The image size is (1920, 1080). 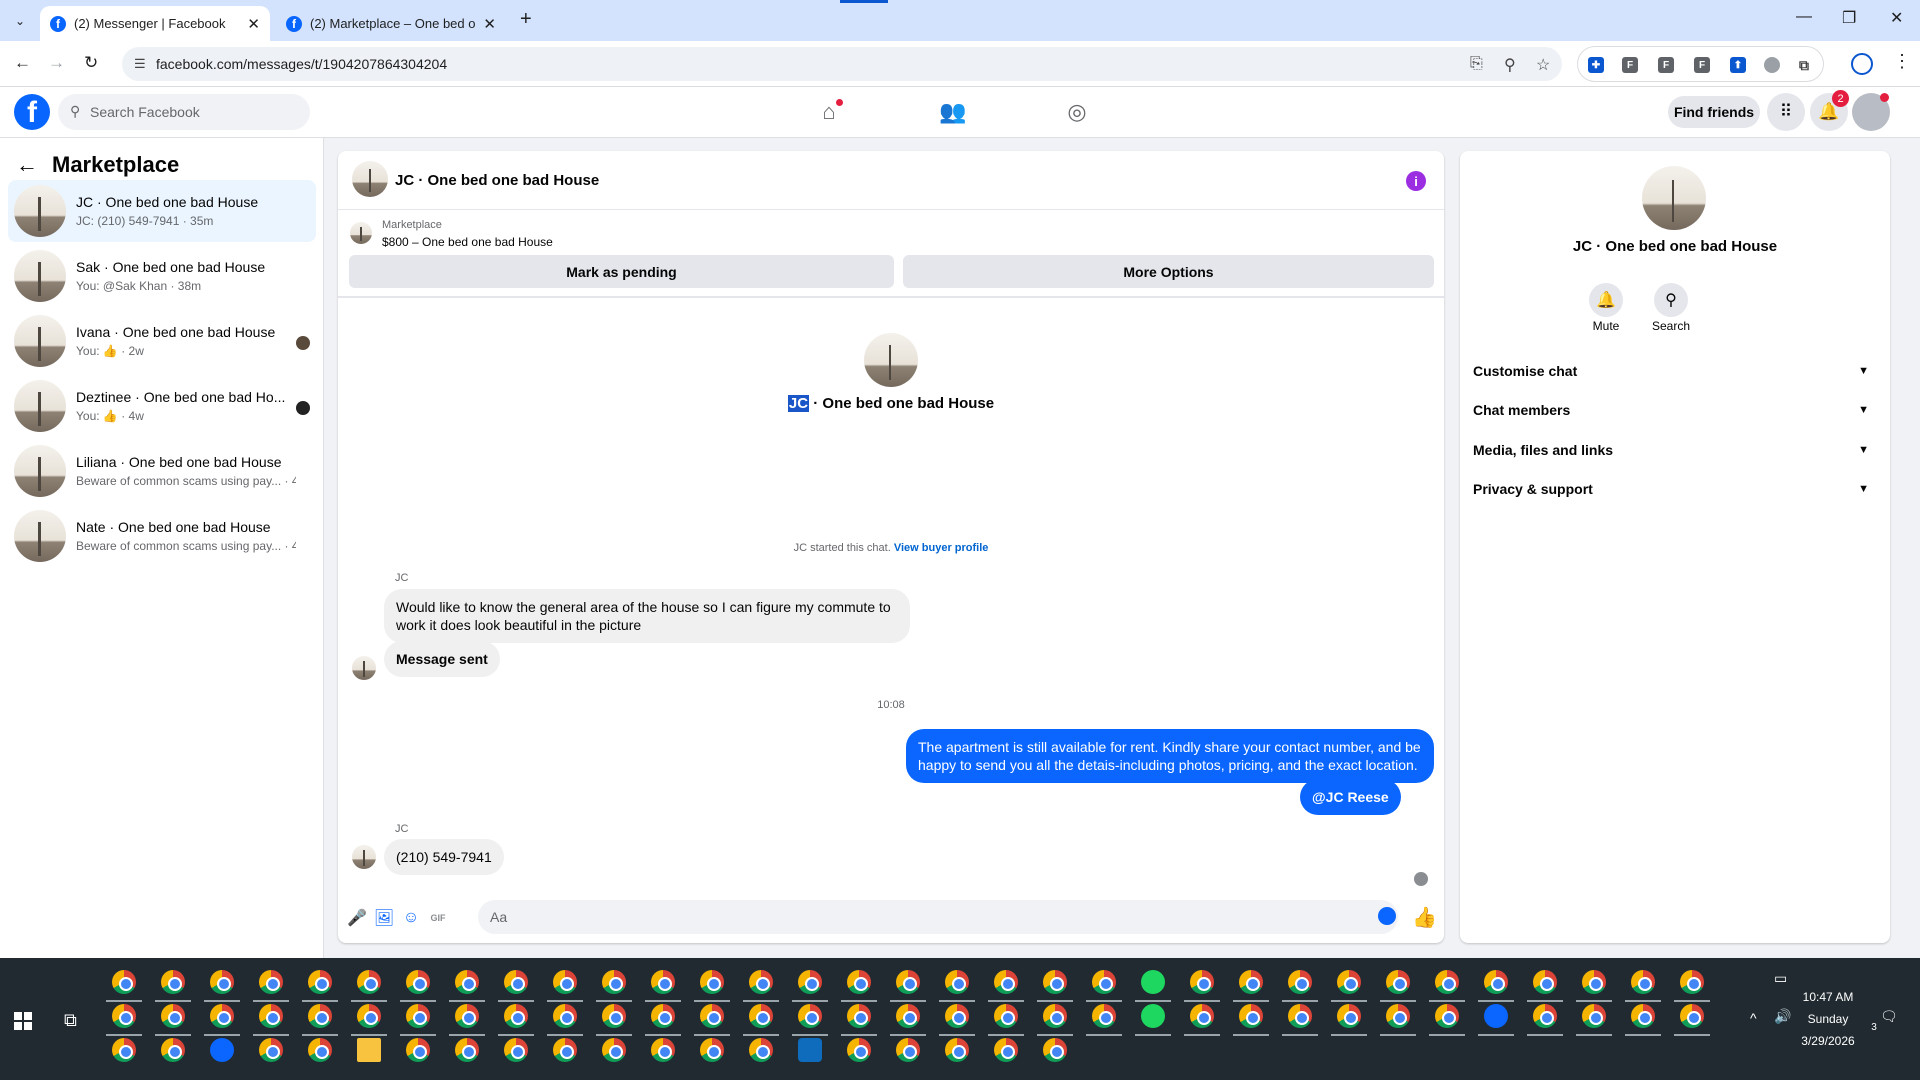 I want to click on display-icon: ▭, so click(x=1780, y=978).